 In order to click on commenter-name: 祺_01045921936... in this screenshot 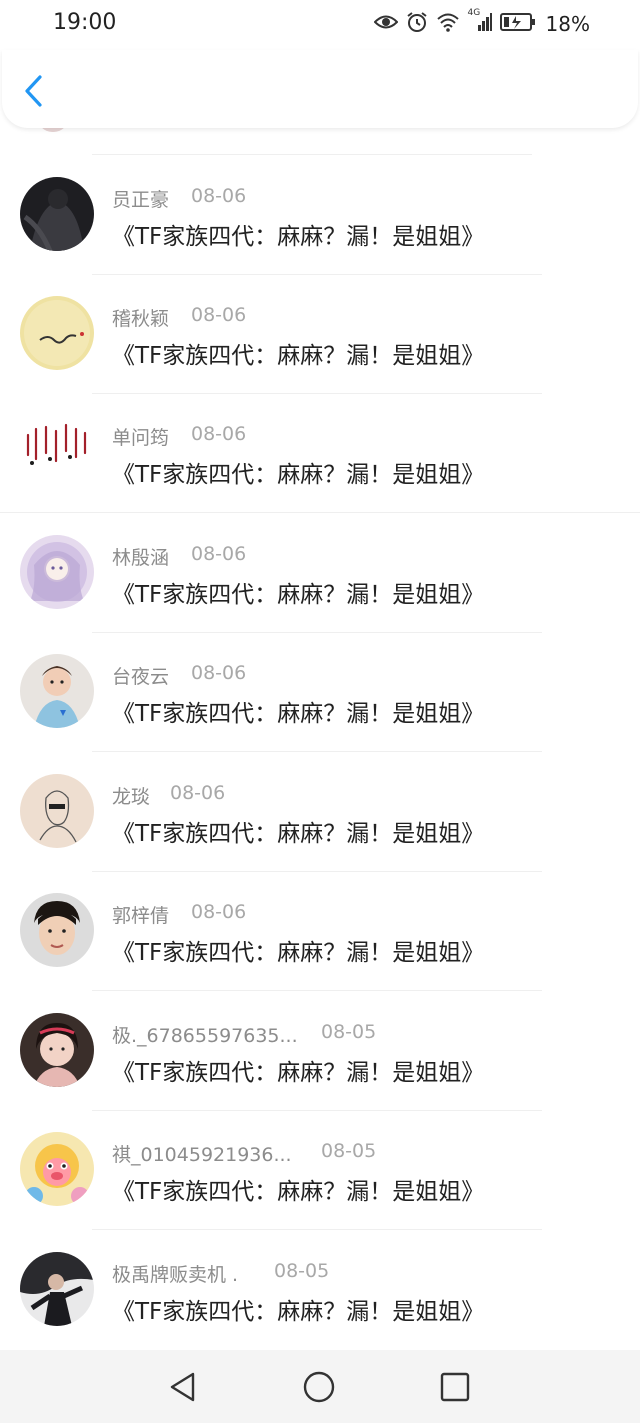, I will do `click(202, 1153)`.